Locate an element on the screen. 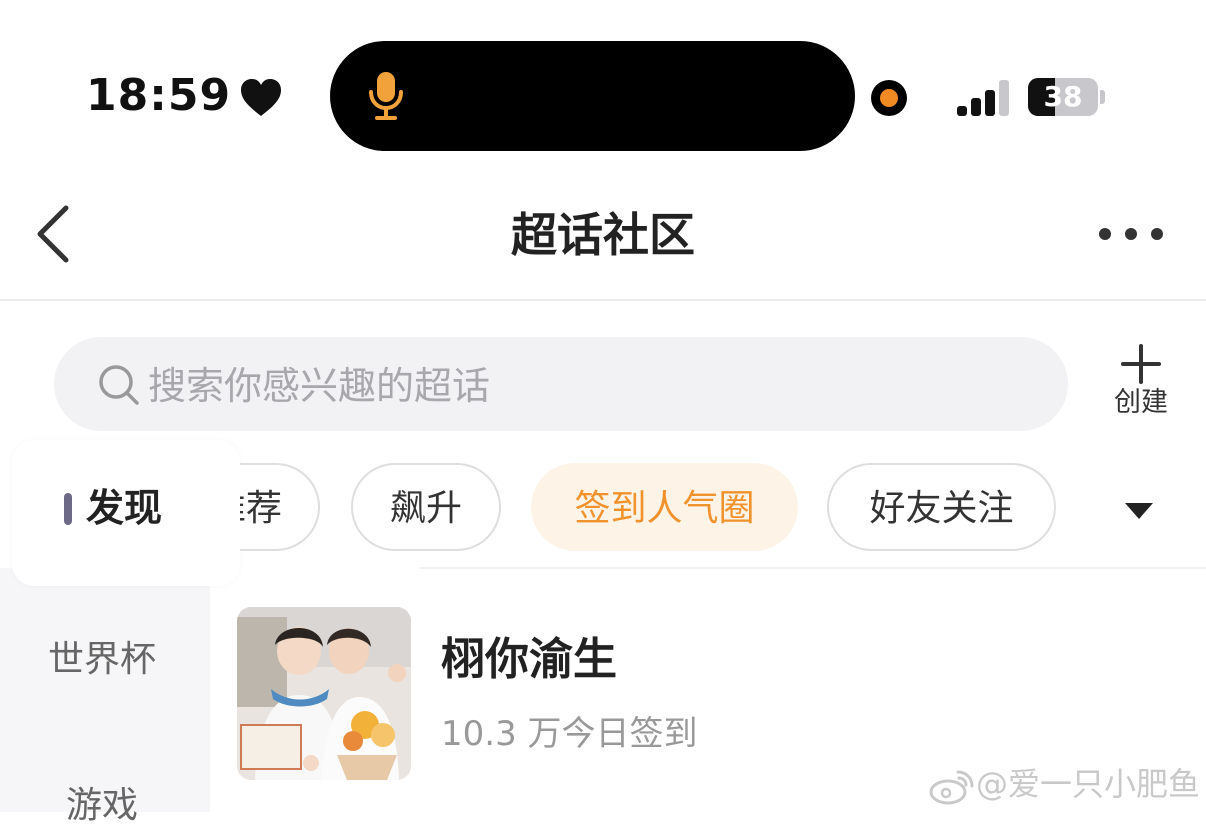 This screenshot has width=1206, height=830. sidebar-item-worldcup: 世界杯 is located at coordinates (102, 660).